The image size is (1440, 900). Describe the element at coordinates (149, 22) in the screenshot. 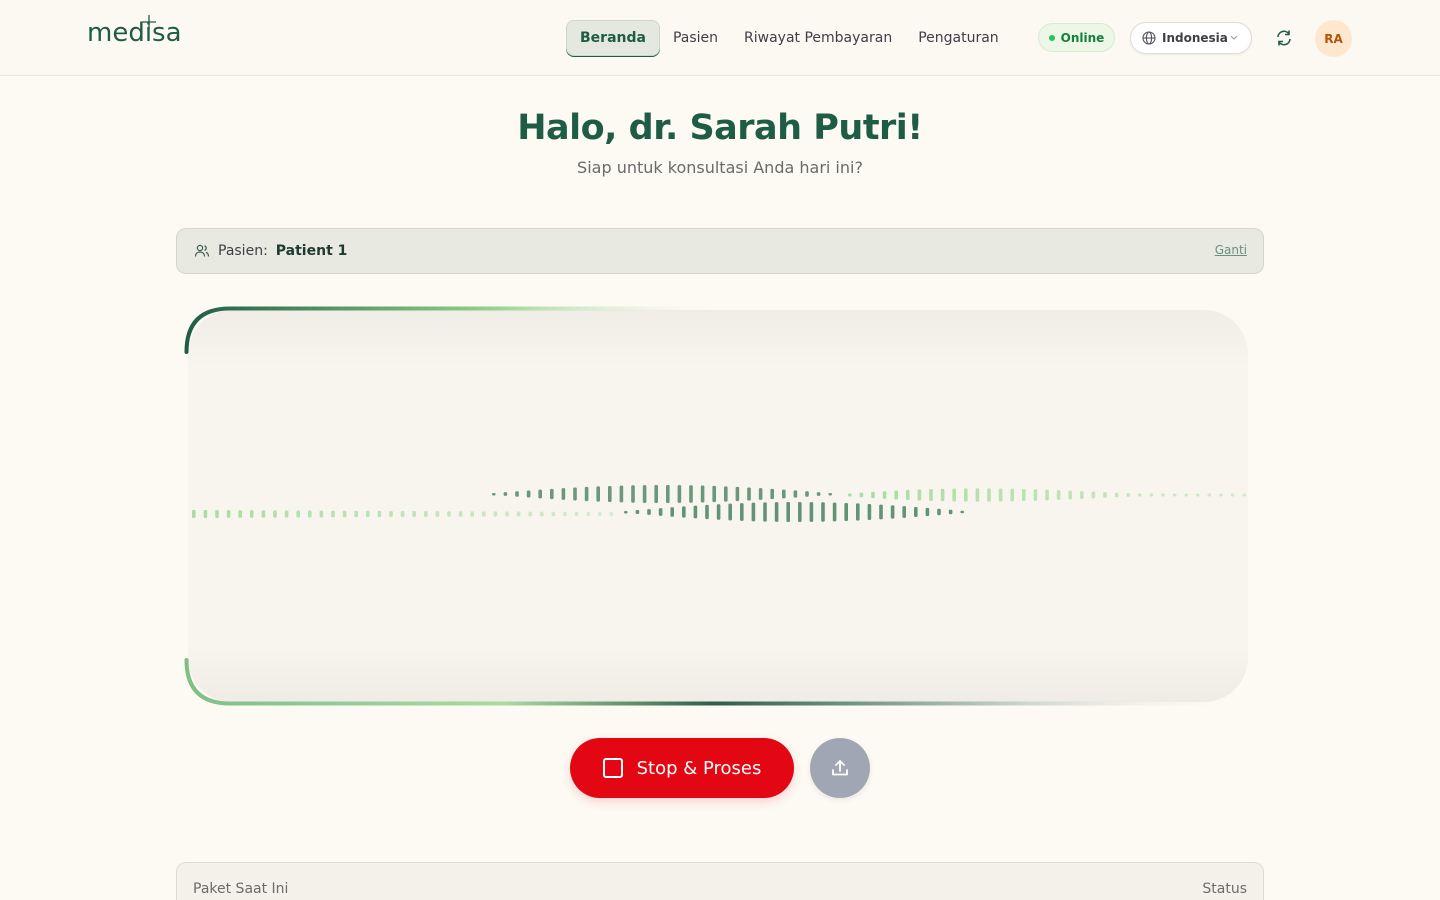

I see `sparkle-icon` at that location.